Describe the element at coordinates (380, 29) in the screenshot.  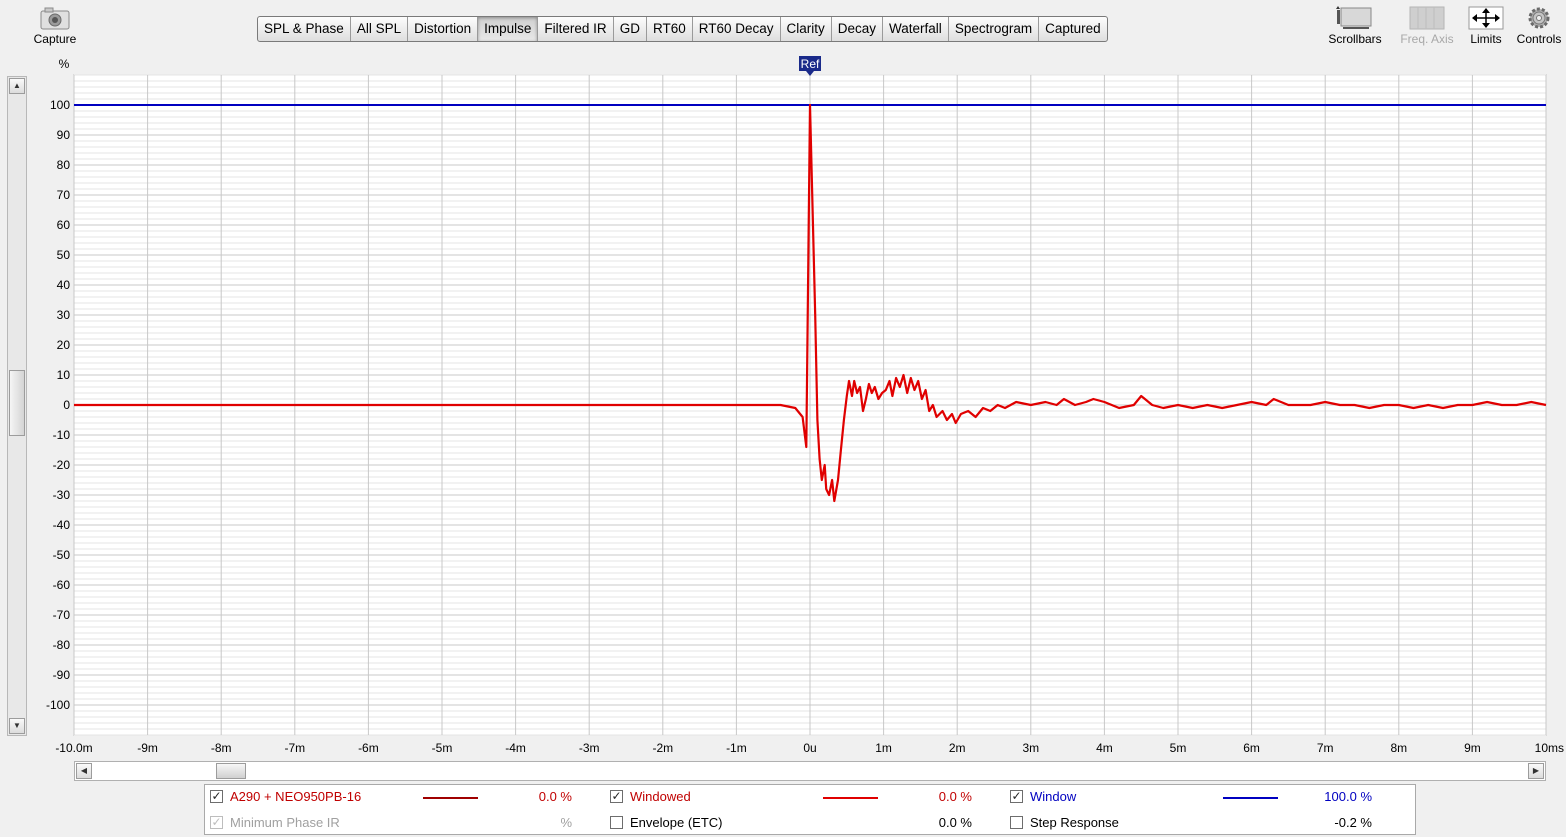
I see `tab-all-spl: All SPL` at that location.